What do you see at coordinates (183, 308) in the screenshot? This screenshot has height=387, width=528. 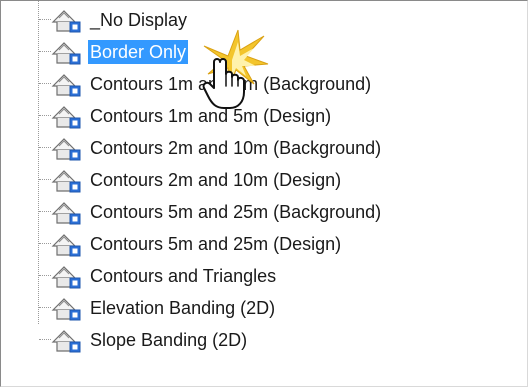 I see `tree-item-label: Elevation Banding (2D)` at bounding box center [183, 308].